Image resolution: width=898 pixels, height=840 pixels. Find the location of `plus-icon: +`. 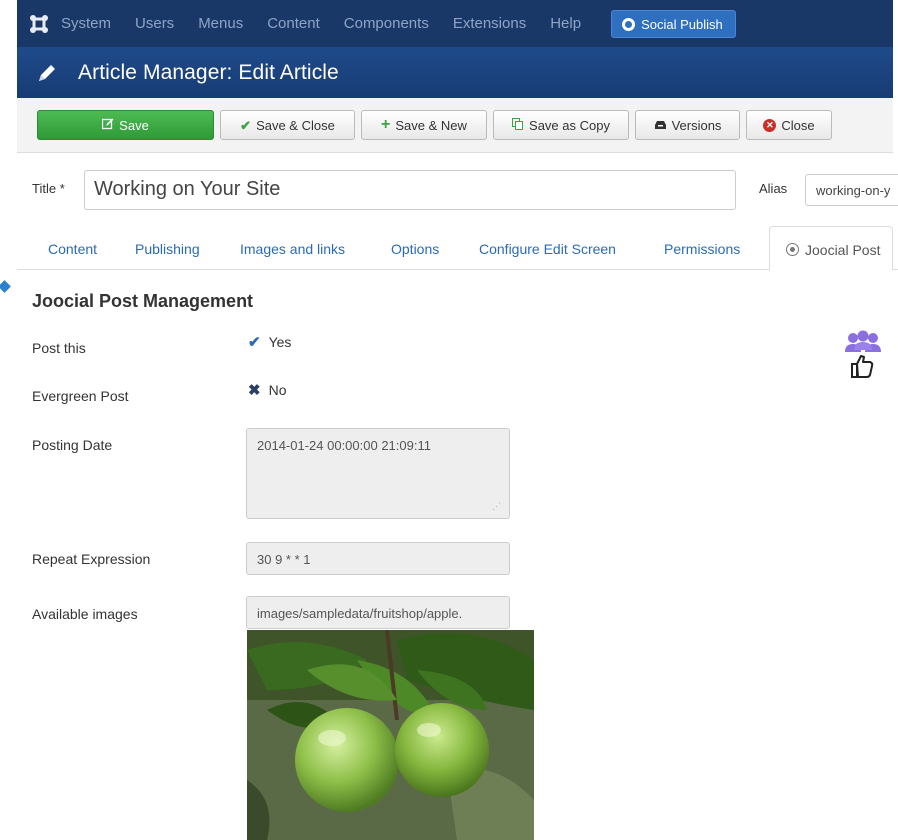

plus-icon: + is located at coordinates (386, 124).